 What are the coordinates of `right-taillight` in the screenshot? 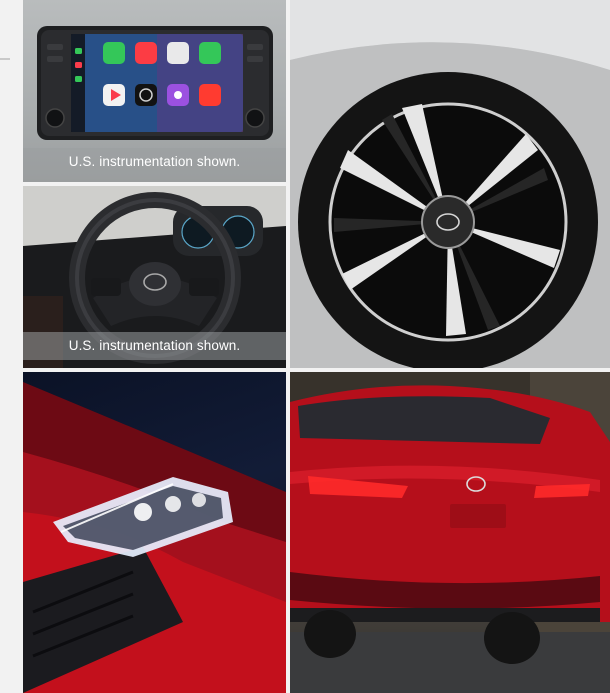 It's located at (562, 491).